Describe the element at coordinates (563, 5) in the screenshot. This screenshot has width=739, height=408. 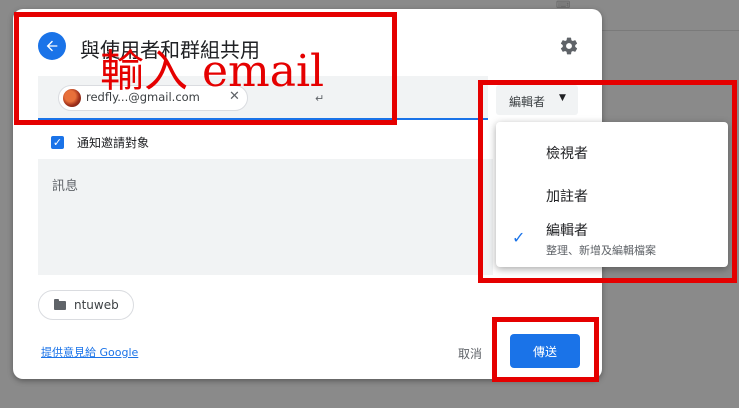
I see `background-icon: ⌨` at that location.